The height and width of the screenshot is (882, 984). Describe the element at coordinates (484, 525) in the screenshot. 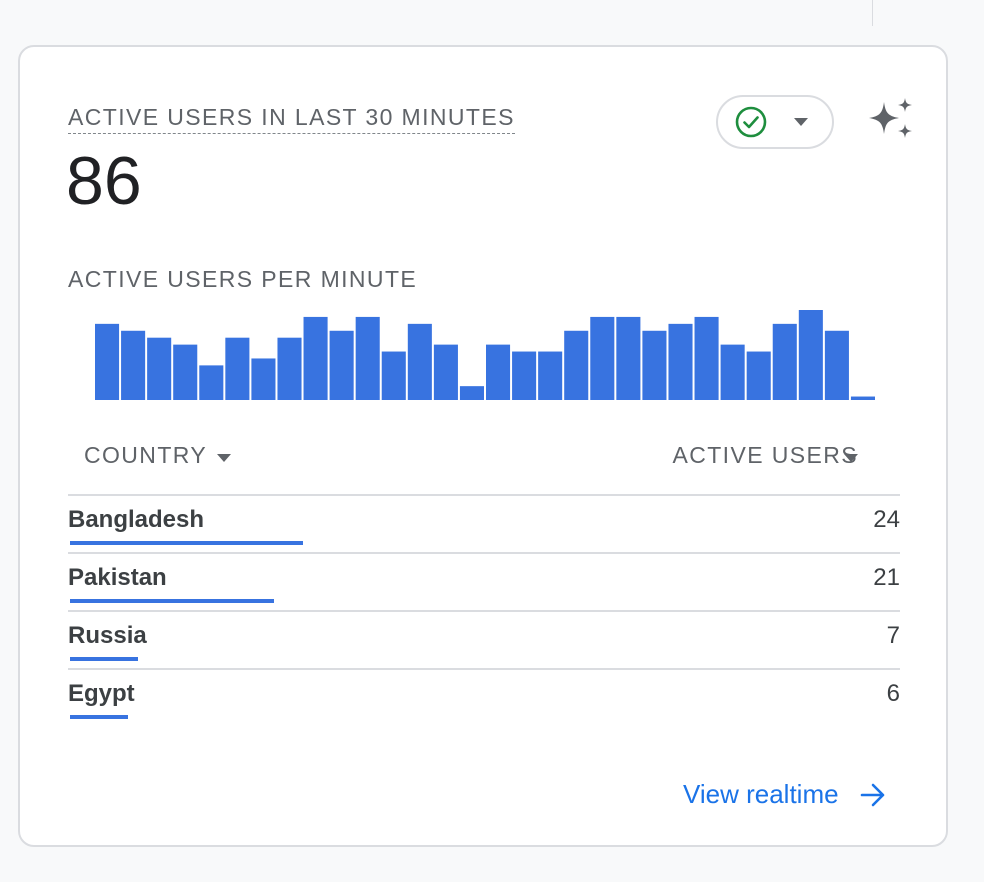

I see `table-row: Bangladesh 24` at that location.